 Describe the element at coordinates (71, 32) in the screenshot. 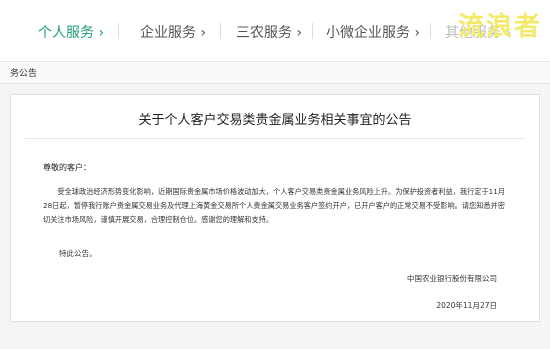

I see `nav-personal-services: 个人服务 ›` at that location.